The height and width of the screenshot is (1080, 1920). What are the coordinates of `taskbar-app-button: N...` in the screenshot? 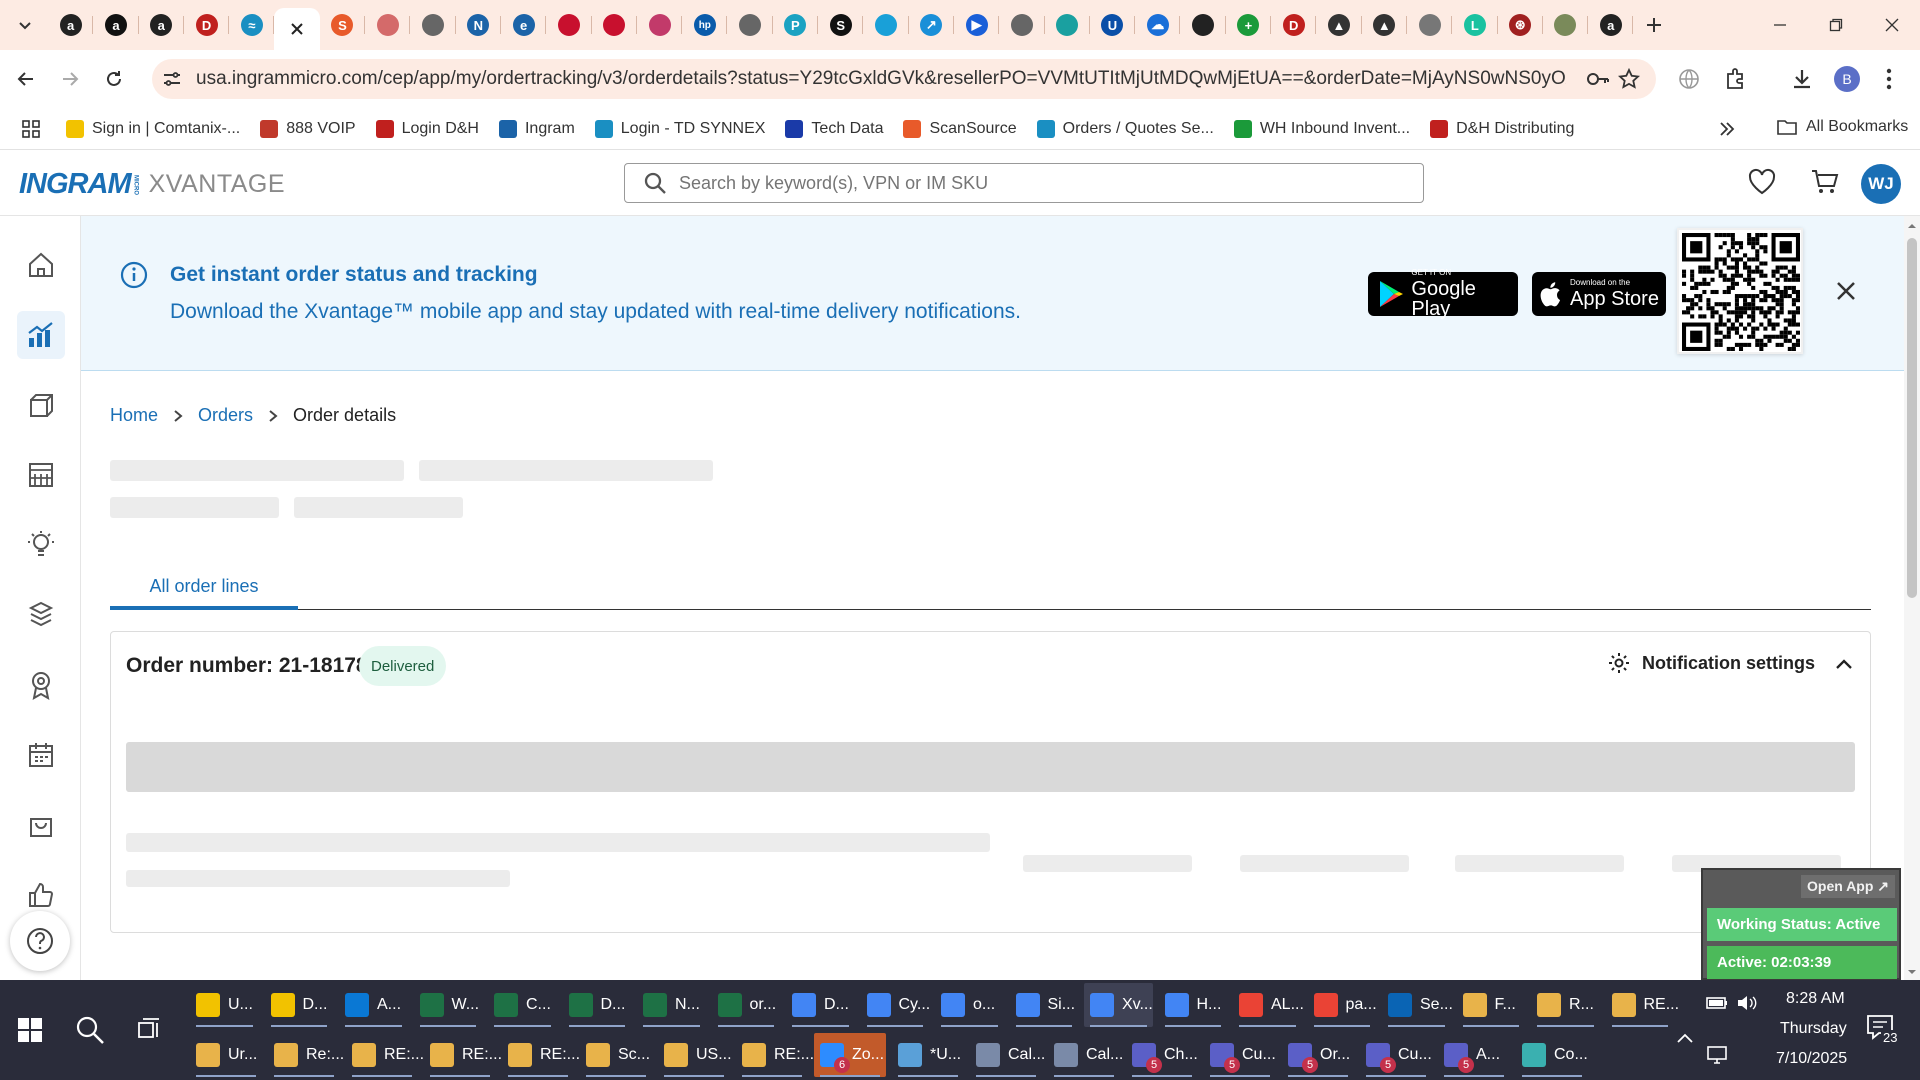 It's located at (671, 1005).